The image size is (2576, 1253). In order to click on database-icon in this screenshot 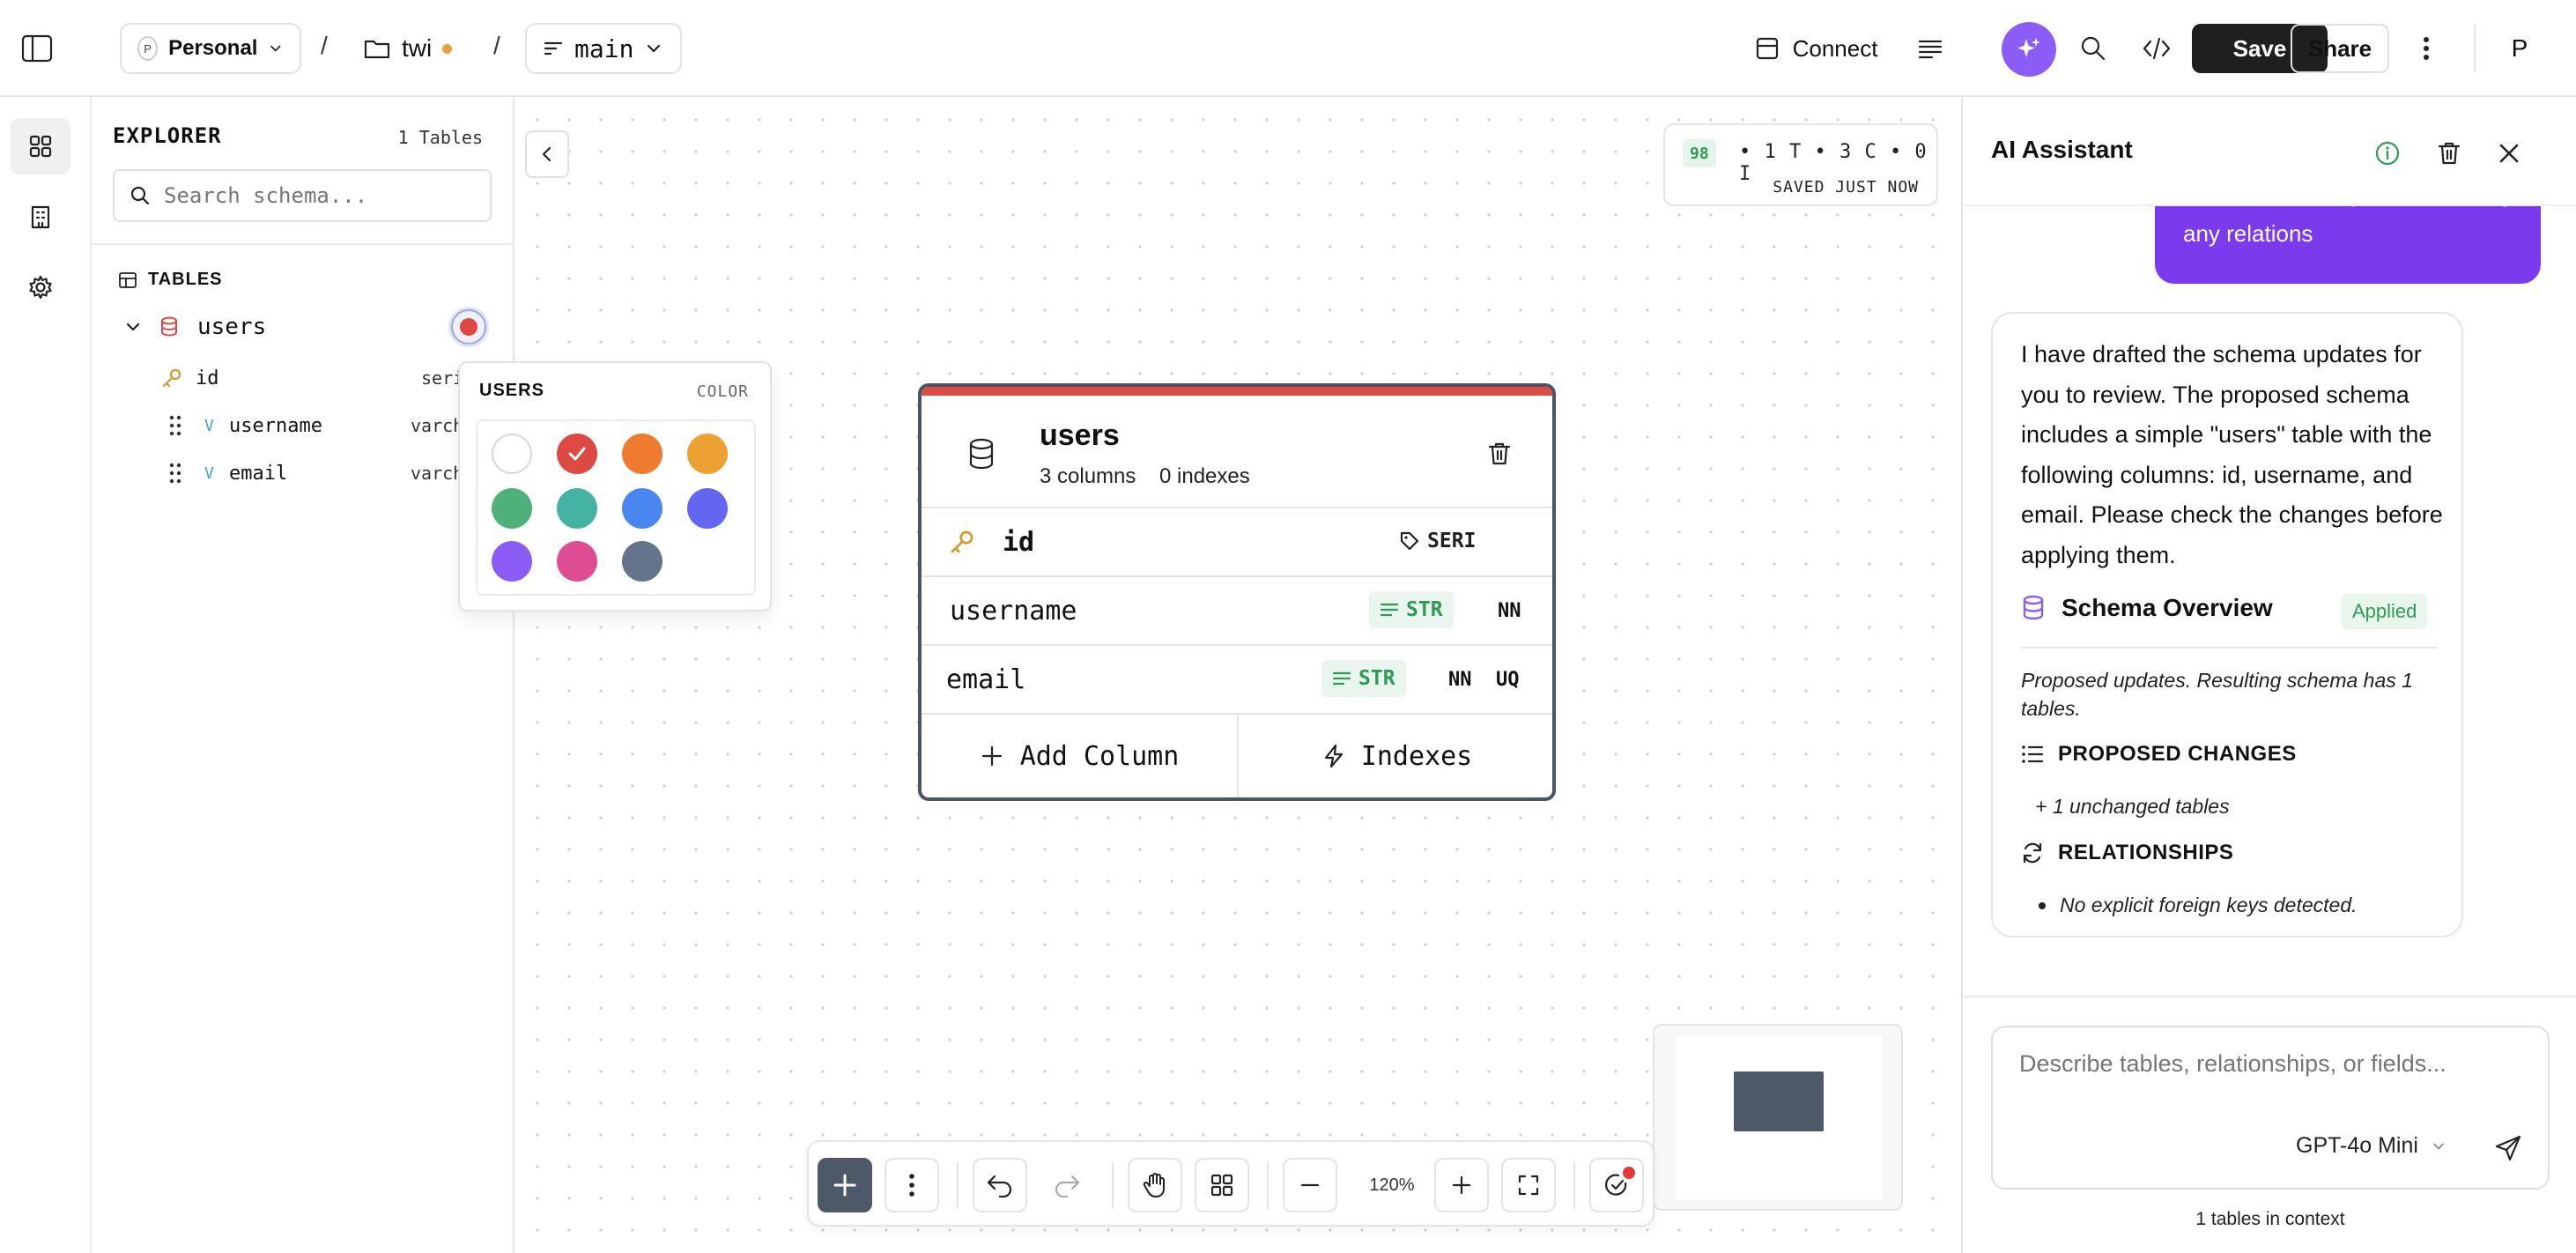, I will do `click(2034, 607)`.